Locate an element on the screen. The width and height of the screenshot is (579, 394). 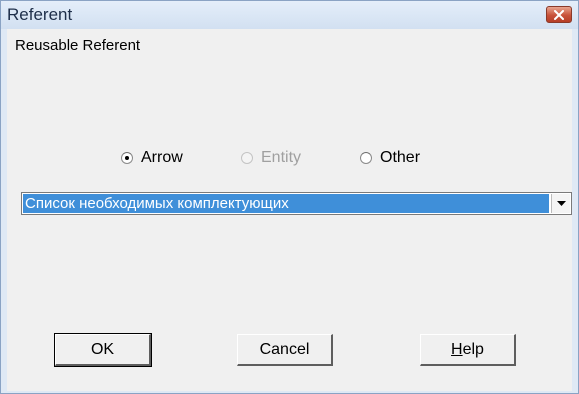
ok-button: OK is located at coordinates (103, 350).